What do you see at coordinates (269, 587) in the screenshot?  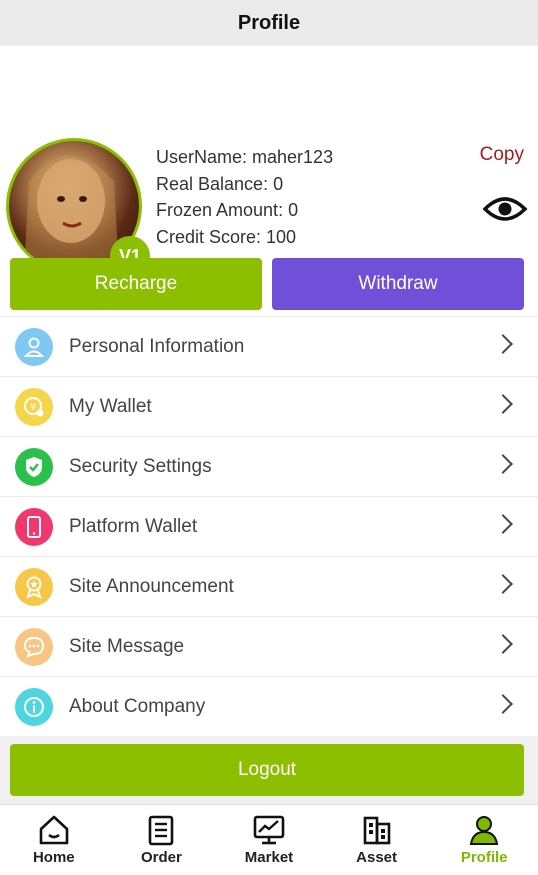 I see `menu-item-site-announcement: Site Announcement` at bounding box center [269, 587].